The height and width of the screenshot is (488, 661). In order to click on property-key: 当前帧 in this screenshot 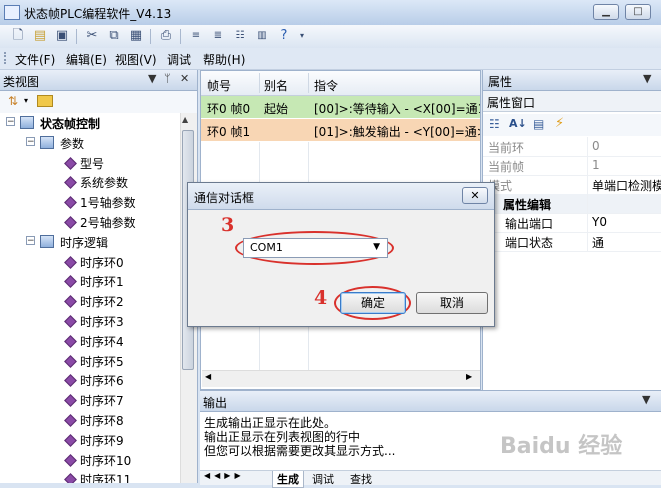, I will do `click(506, 167)`.